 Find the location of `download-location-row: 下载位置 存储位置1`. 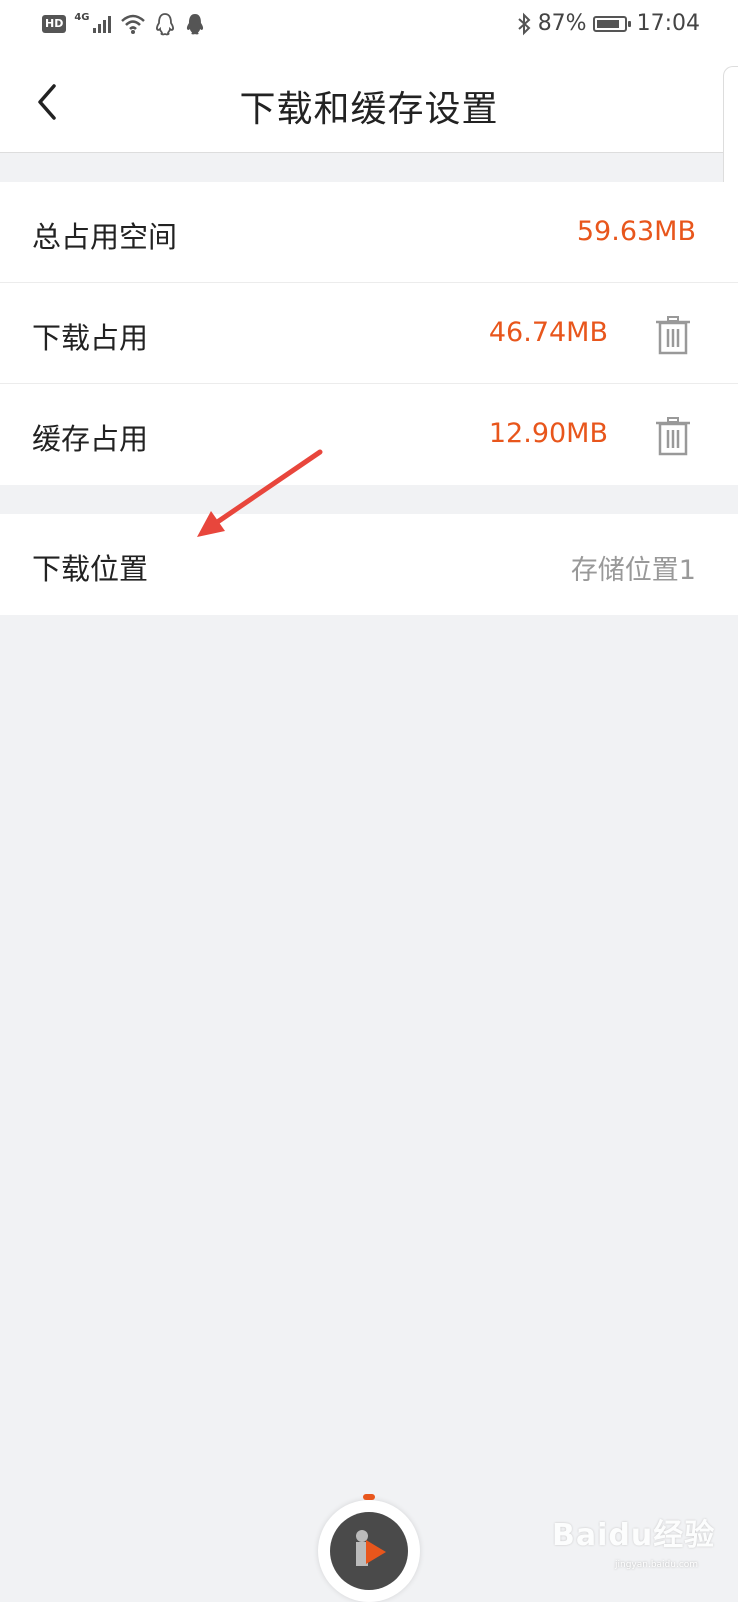

download-location-row: 下载位置 存储位置1 is located at coordinates (369, 564).